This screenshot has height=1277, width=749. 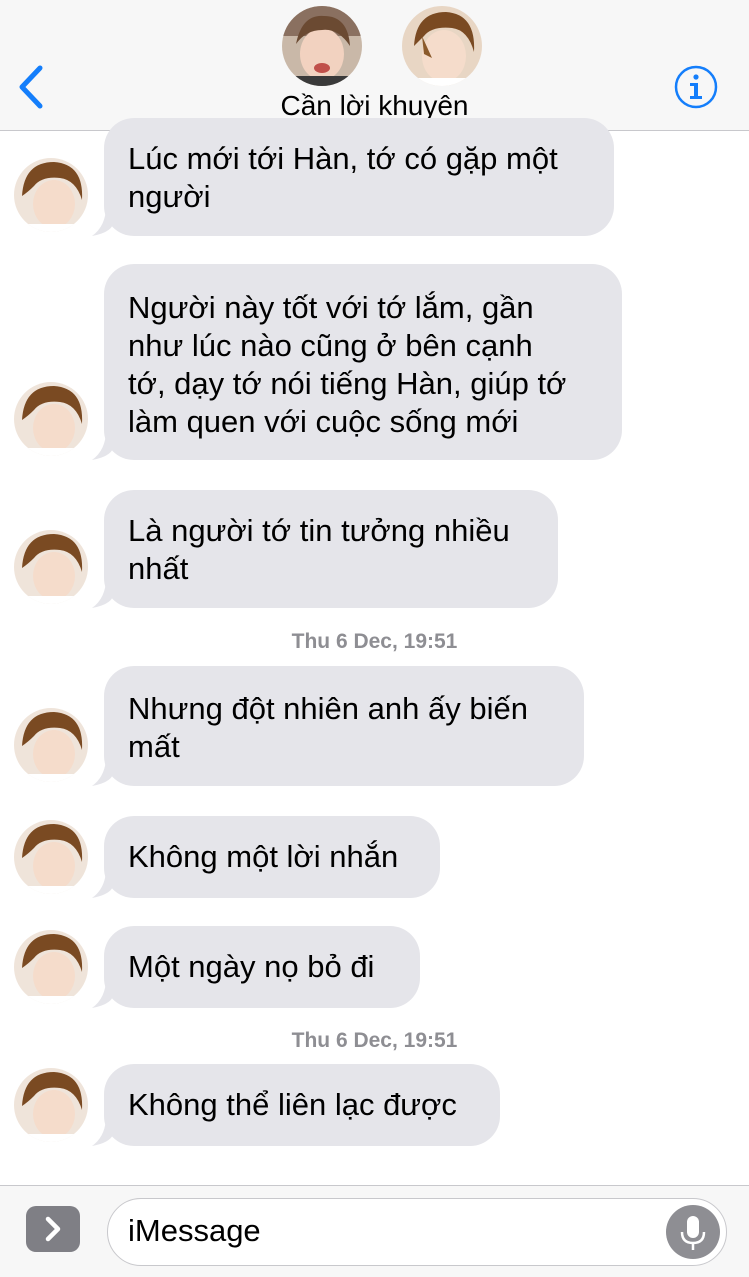 I want to click on message-bubble: Không thể liên lạc được, so click(x=302, y=1105).